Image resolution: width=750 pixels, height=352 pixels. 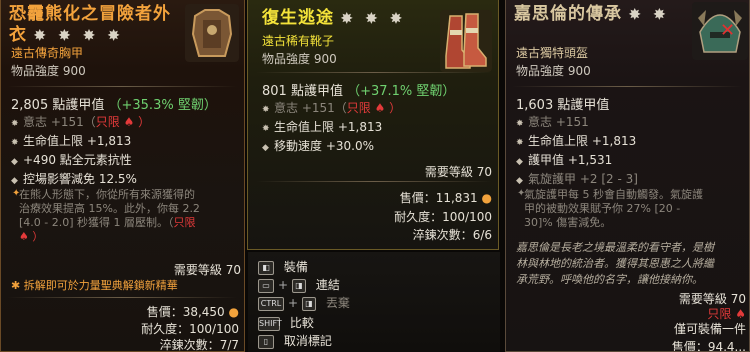 What do you see at coordinates (212, 33) in the screenshot?
I see `chest-armor-icon` at bounding box center [212, 33].